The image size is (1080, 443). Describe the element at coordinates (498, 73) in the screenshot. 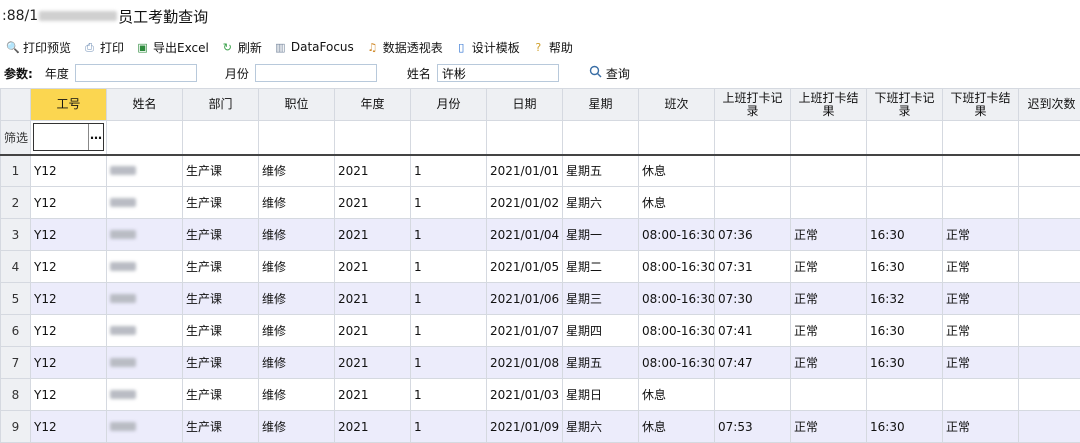

I see `name-input` at that location.